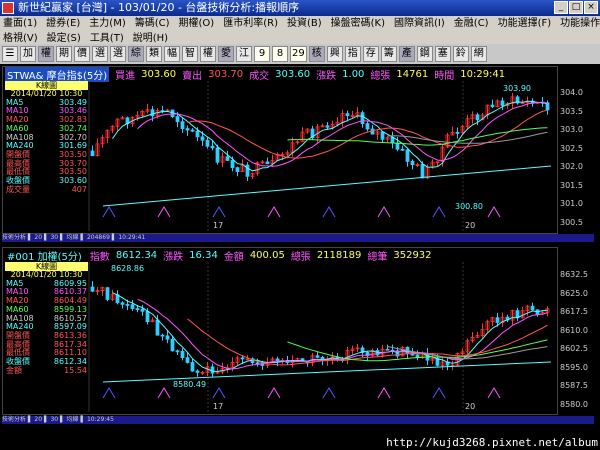  Describe the element at coordinates (358, 23) in the screenshot. I see `menu-item-r1-7: 操盤密碼(K)` at that location.